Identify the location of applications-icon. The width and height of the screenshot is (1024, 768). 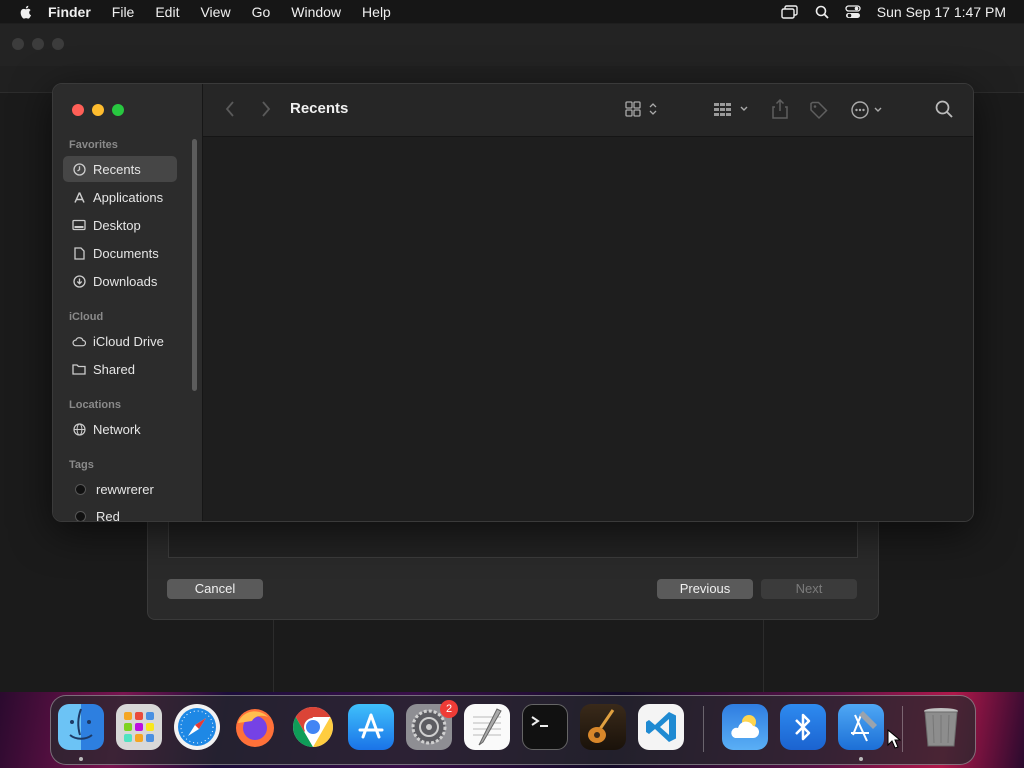
(79, 197).